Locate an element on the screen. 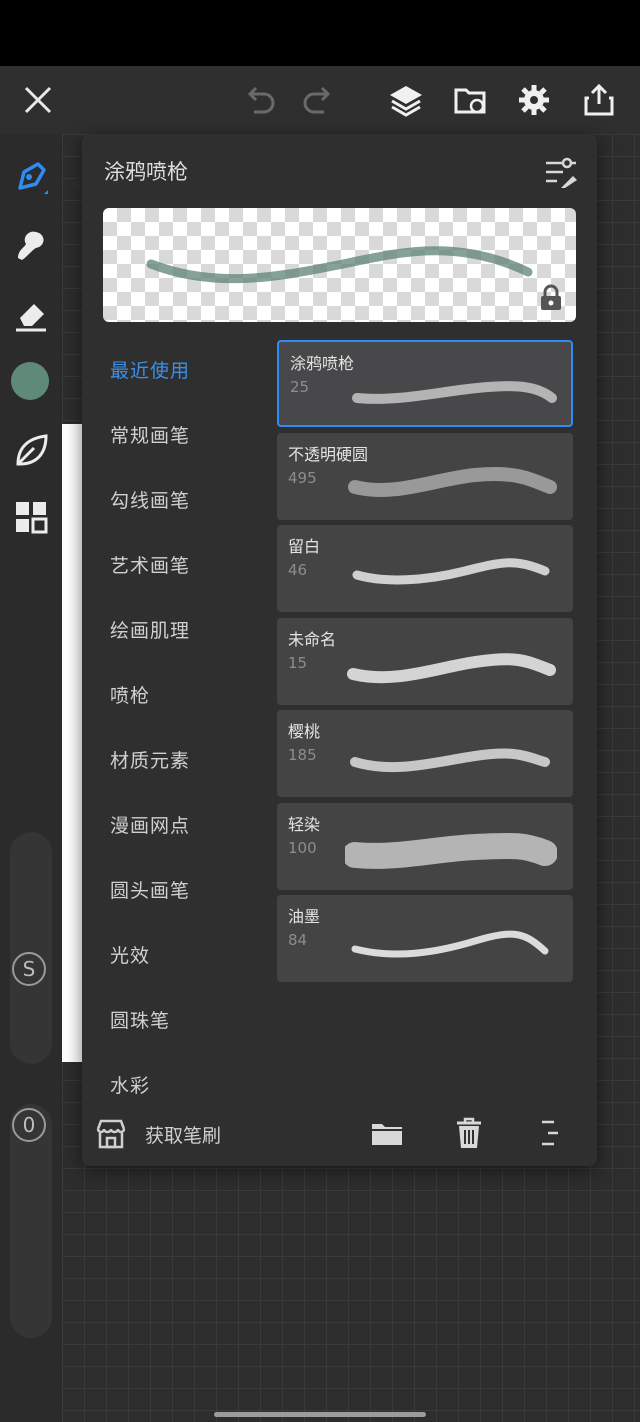 This screenshot has width=640, height=1422. smudge-icon is located at coordinates (31, 245).